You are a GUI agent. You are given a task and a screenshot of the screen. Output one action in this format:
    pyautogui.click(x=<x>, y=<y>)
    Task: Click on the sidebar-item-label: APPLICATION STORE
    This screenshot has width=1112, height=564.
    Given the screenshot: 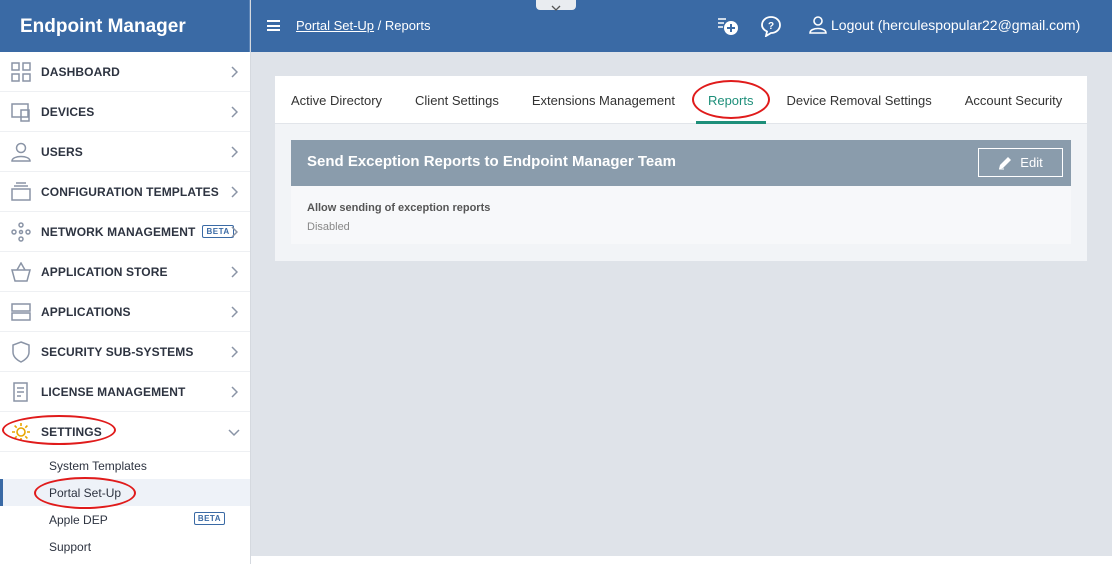 What is the action you would take?
    pyautogui.click(x=104, y=271)
    